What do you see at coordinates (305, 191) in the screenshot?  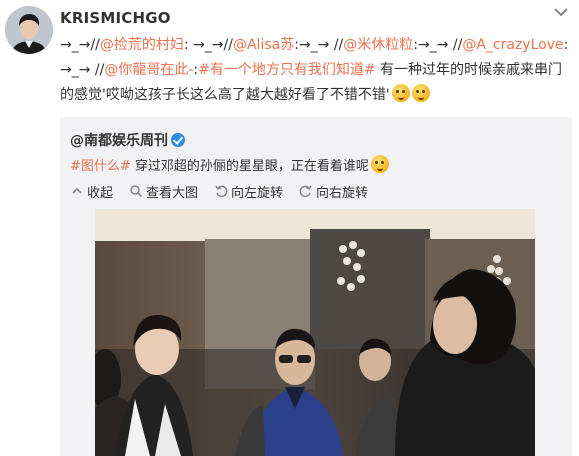 I see `rotate-right-icon` at bounding box center [305, 191].